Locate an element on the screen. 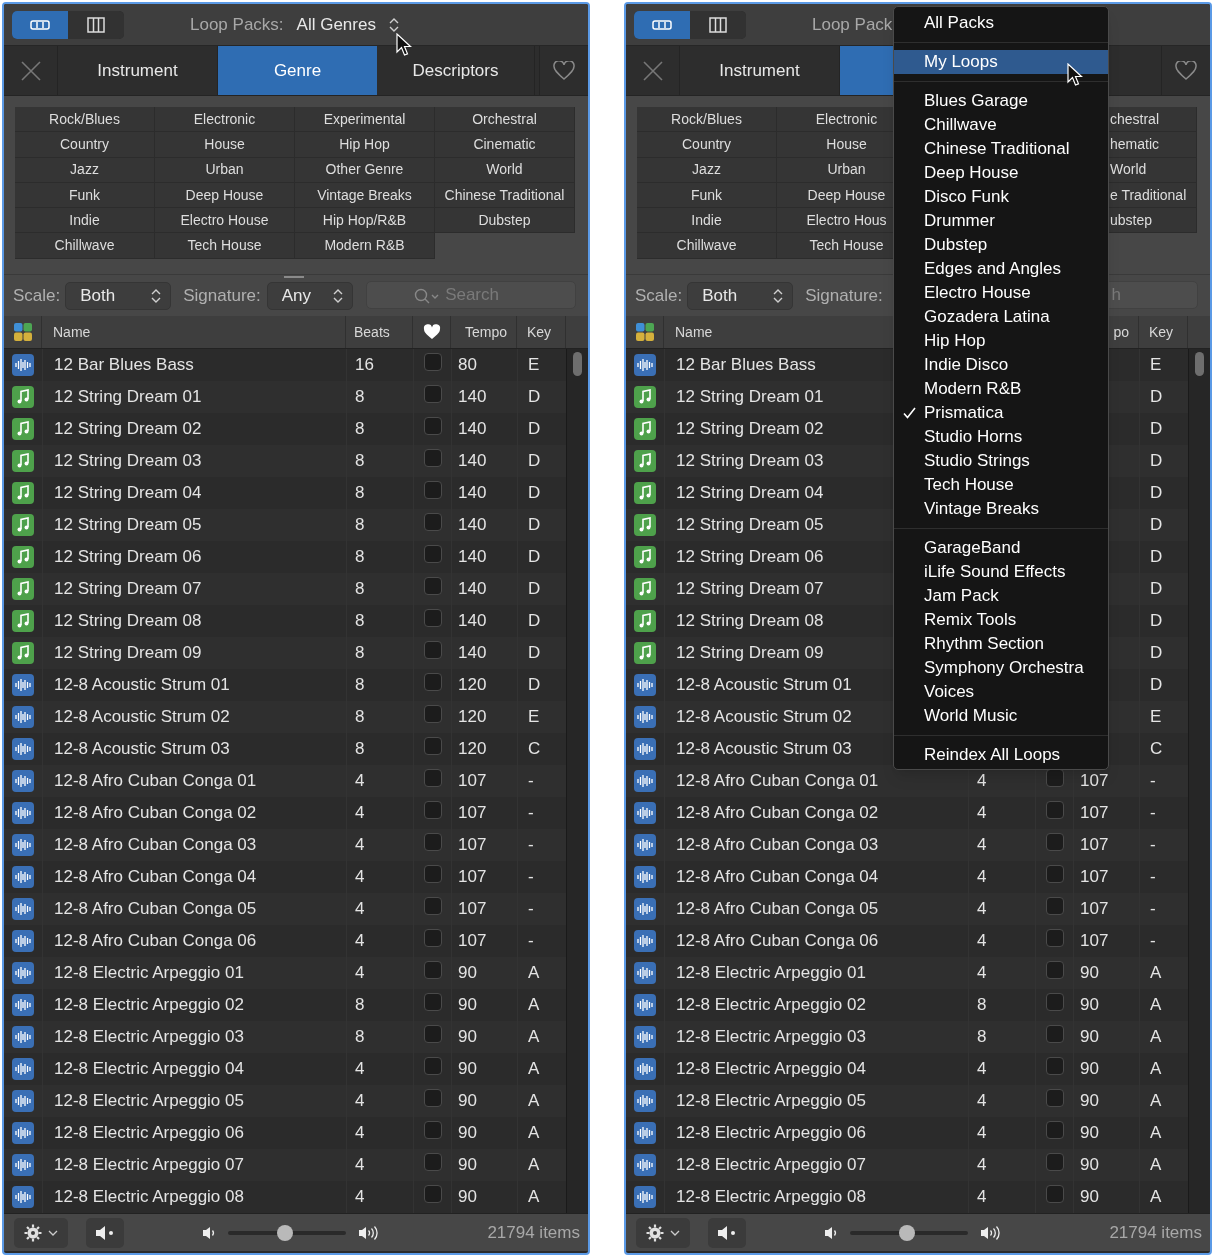 This screenshot has width=1216, height=1258. menu-item: My Loops is located at coordinates (1001, 62).